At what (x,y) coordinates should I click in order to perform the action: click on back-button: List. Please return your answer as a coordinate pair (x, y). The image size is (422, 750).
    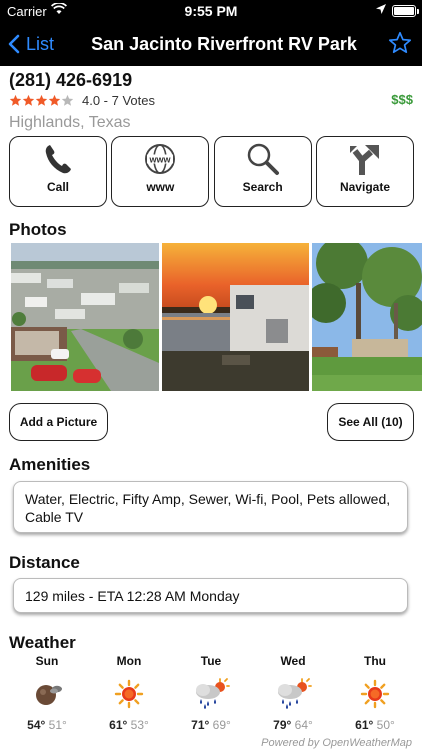
    Looking at the image, I should click on (31, 44).